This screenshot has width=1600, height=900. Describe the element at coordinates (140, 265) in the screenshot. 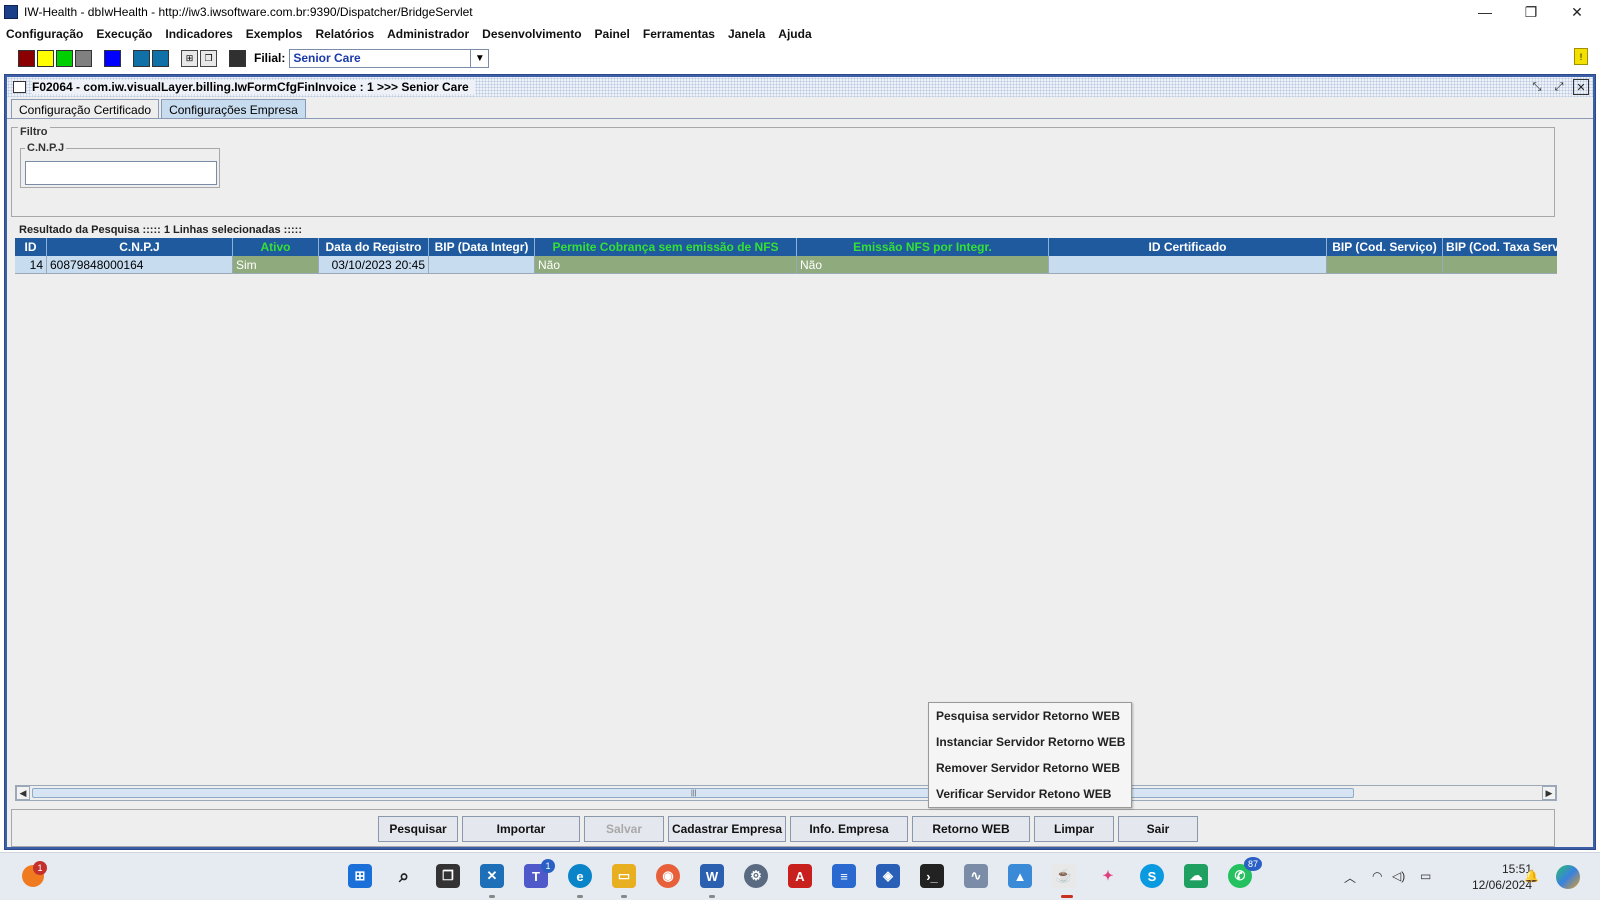

I see `table-cell: 60879848000164` at that location.